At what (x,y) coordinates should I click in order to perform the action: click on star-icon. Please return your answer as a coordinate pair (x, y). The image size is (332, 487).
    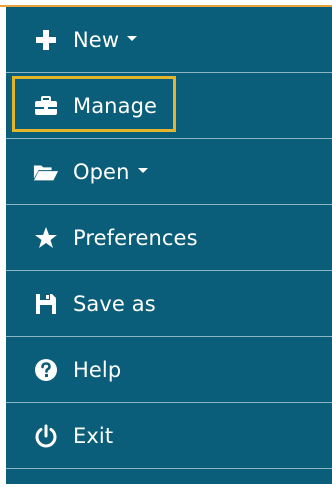
    Looking at the image, I should click on (46, 238).